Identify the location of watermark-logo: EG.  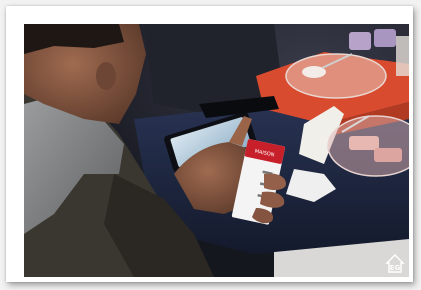
(395, 263).